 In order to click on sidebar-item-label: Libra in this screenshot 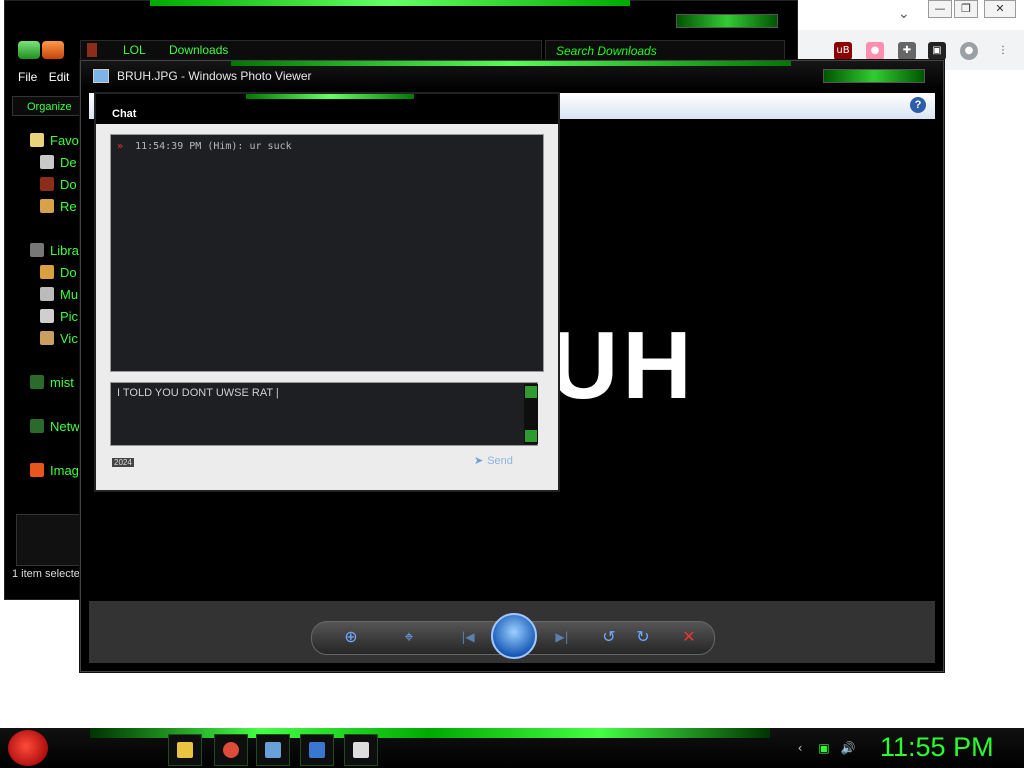, I will do `click(64, 250)`.